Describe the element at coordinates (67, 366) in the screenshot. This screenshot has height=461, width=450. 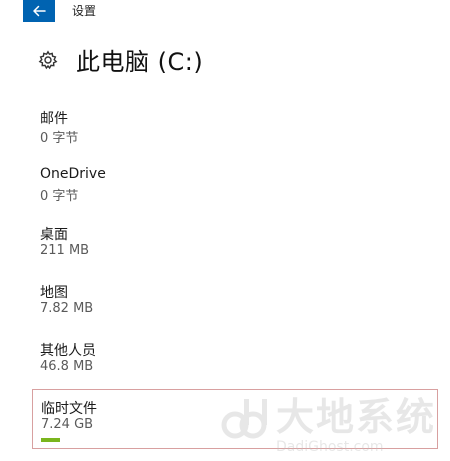
I see `item-size: 46.8 MB` at that location.